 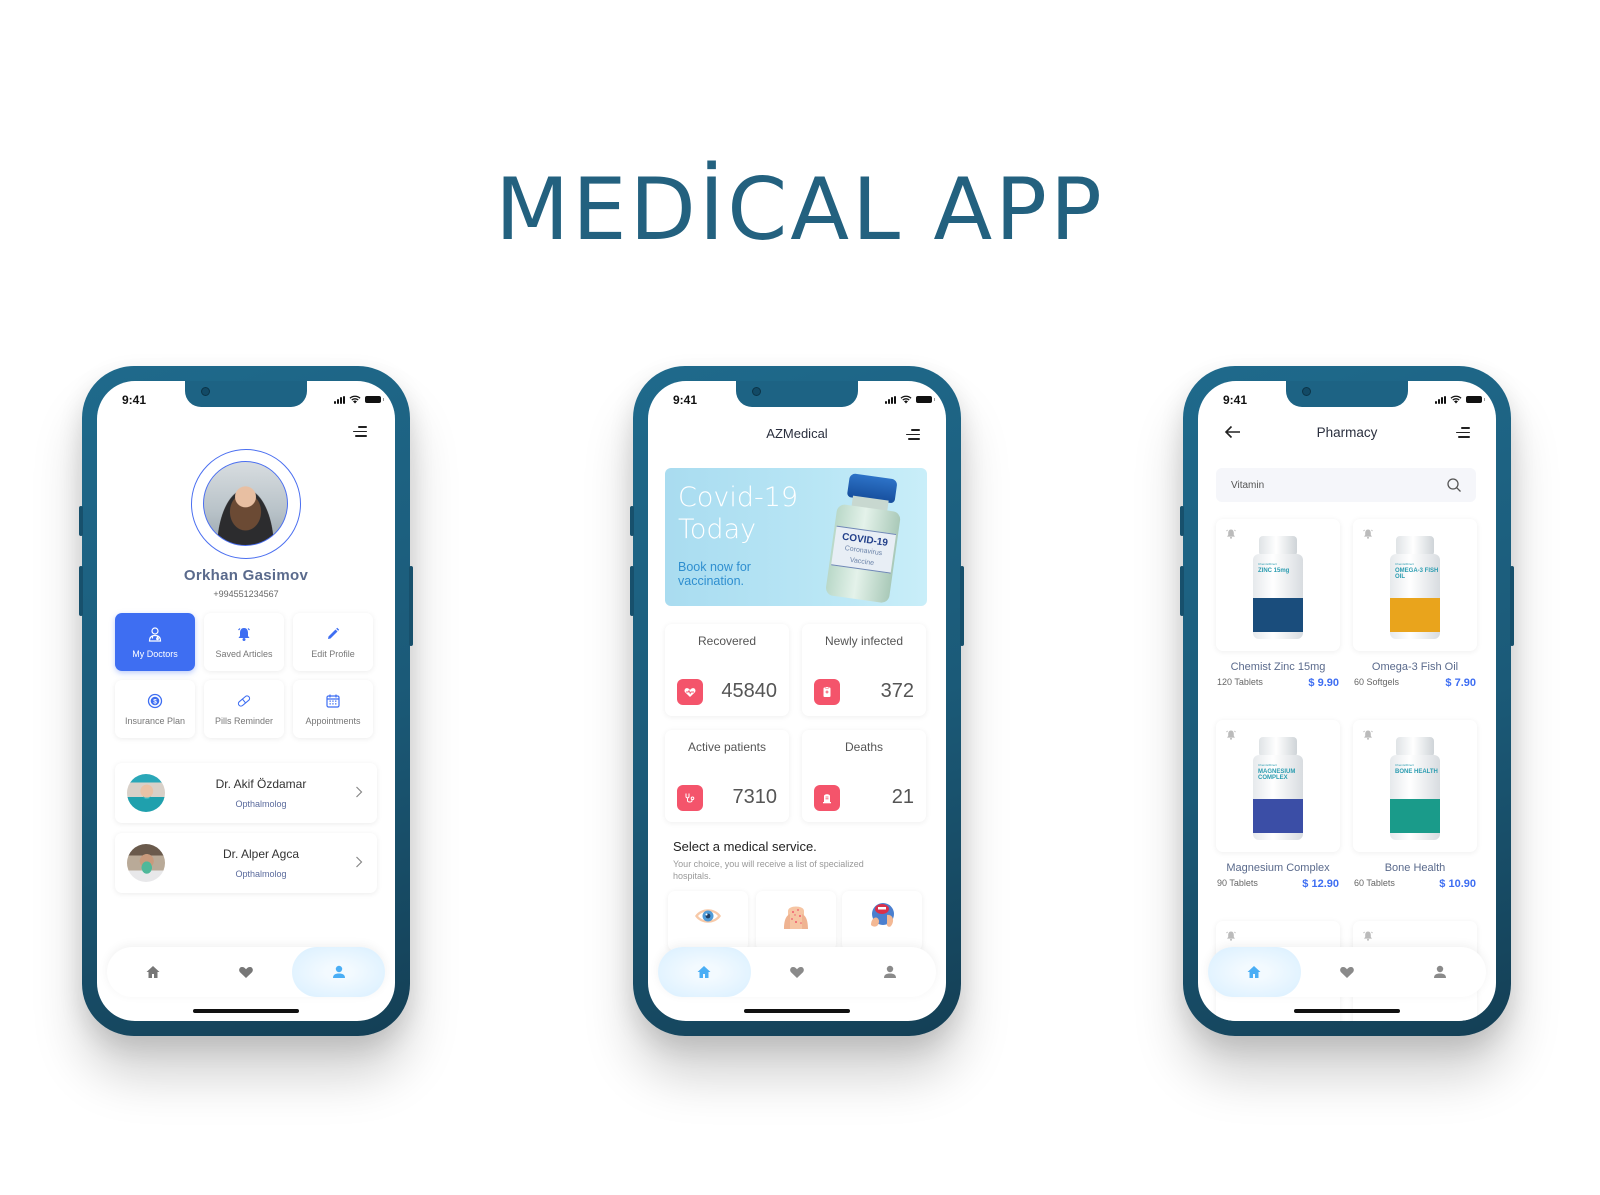 What do you see at coordinates (1277, 775) in the screenshot?
I see `bottle-label: MAGNESIUM COMPLEX` at bounding box center [1277, 775].